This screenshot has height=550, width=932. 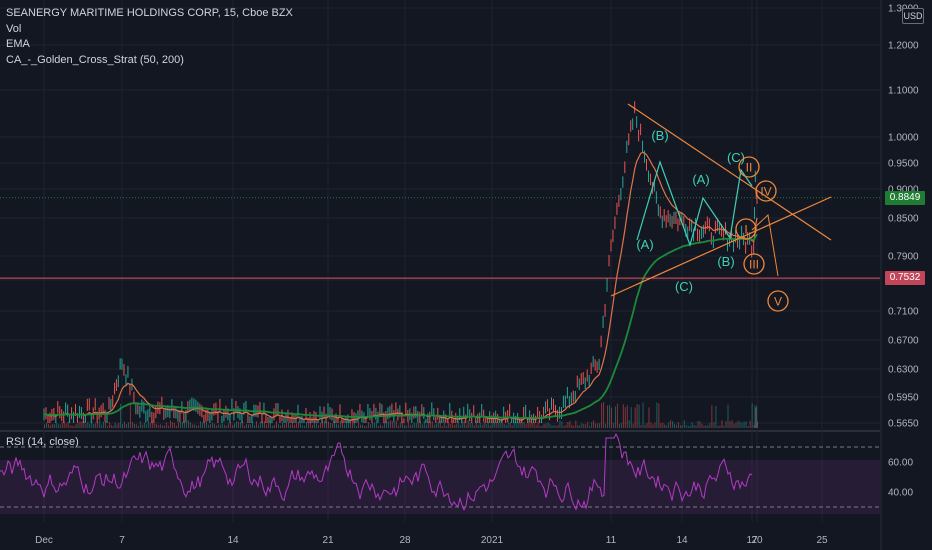 I want to click on wave-label-teal: (A), so click(x=644, y=244).